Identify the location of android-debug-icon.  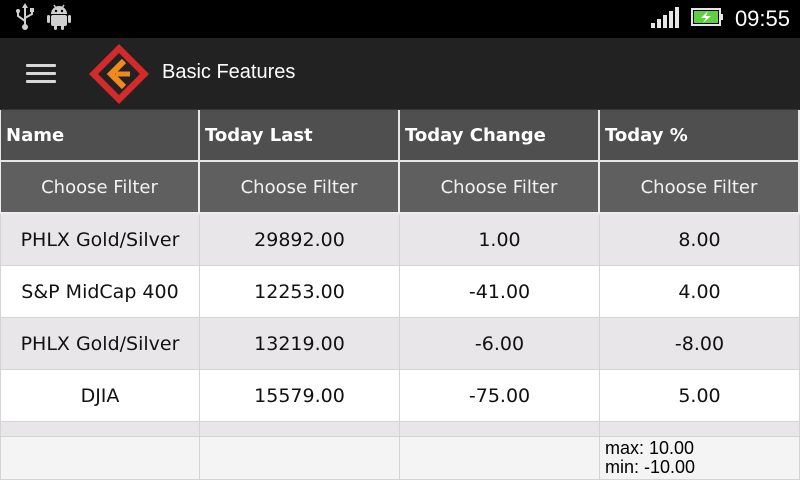
(59, 19).